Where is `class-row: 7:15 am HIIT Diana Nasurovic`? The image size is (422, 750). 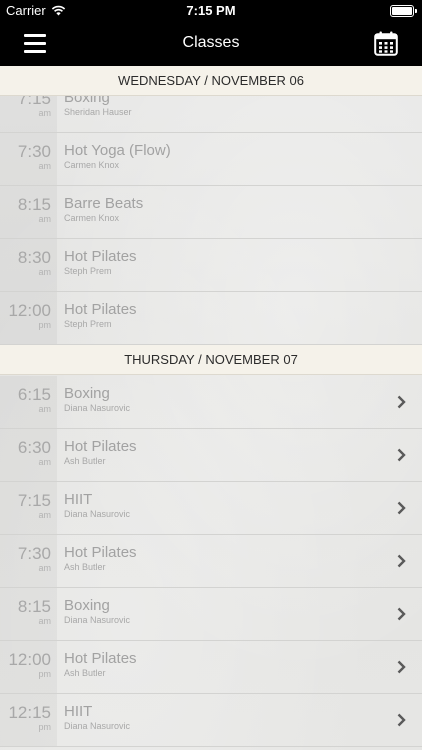
class-row: 7:15 am HIIT Diana Nasurovic is located at coordinates (211, 508).